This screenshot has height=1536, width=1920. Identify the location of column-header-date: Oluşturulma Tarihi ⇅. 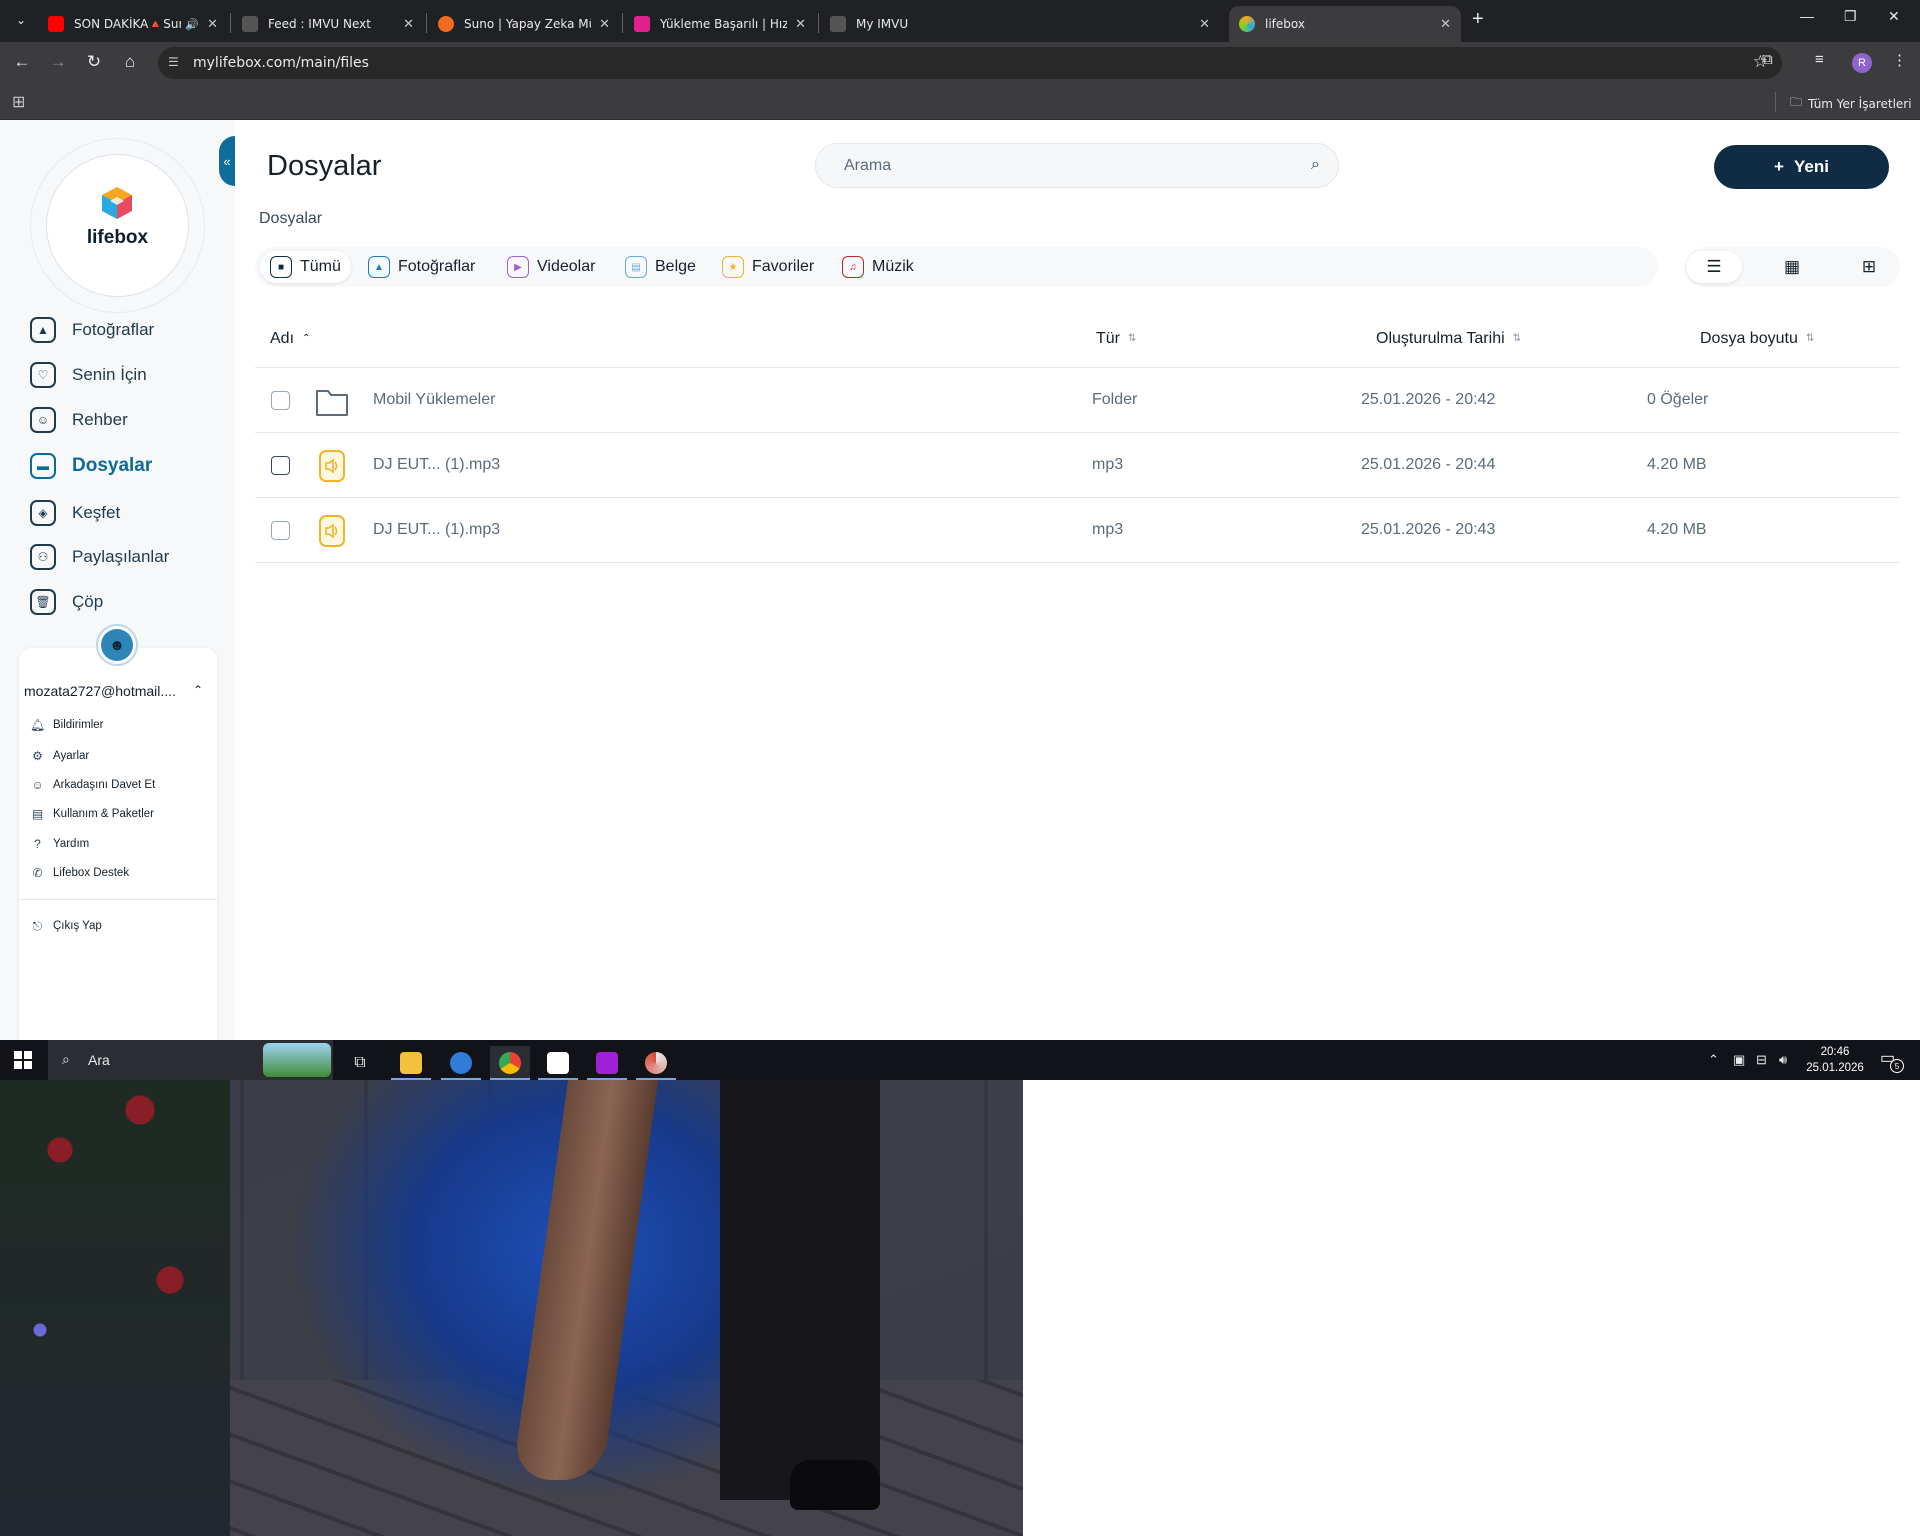
(1448, 339).